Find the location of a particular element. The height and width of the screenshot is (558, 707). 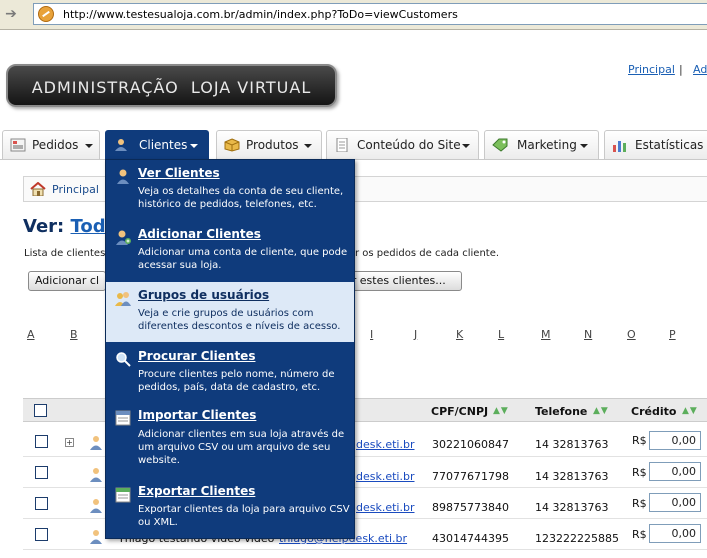

view-customer-icon is located at coordinates (123, 176).